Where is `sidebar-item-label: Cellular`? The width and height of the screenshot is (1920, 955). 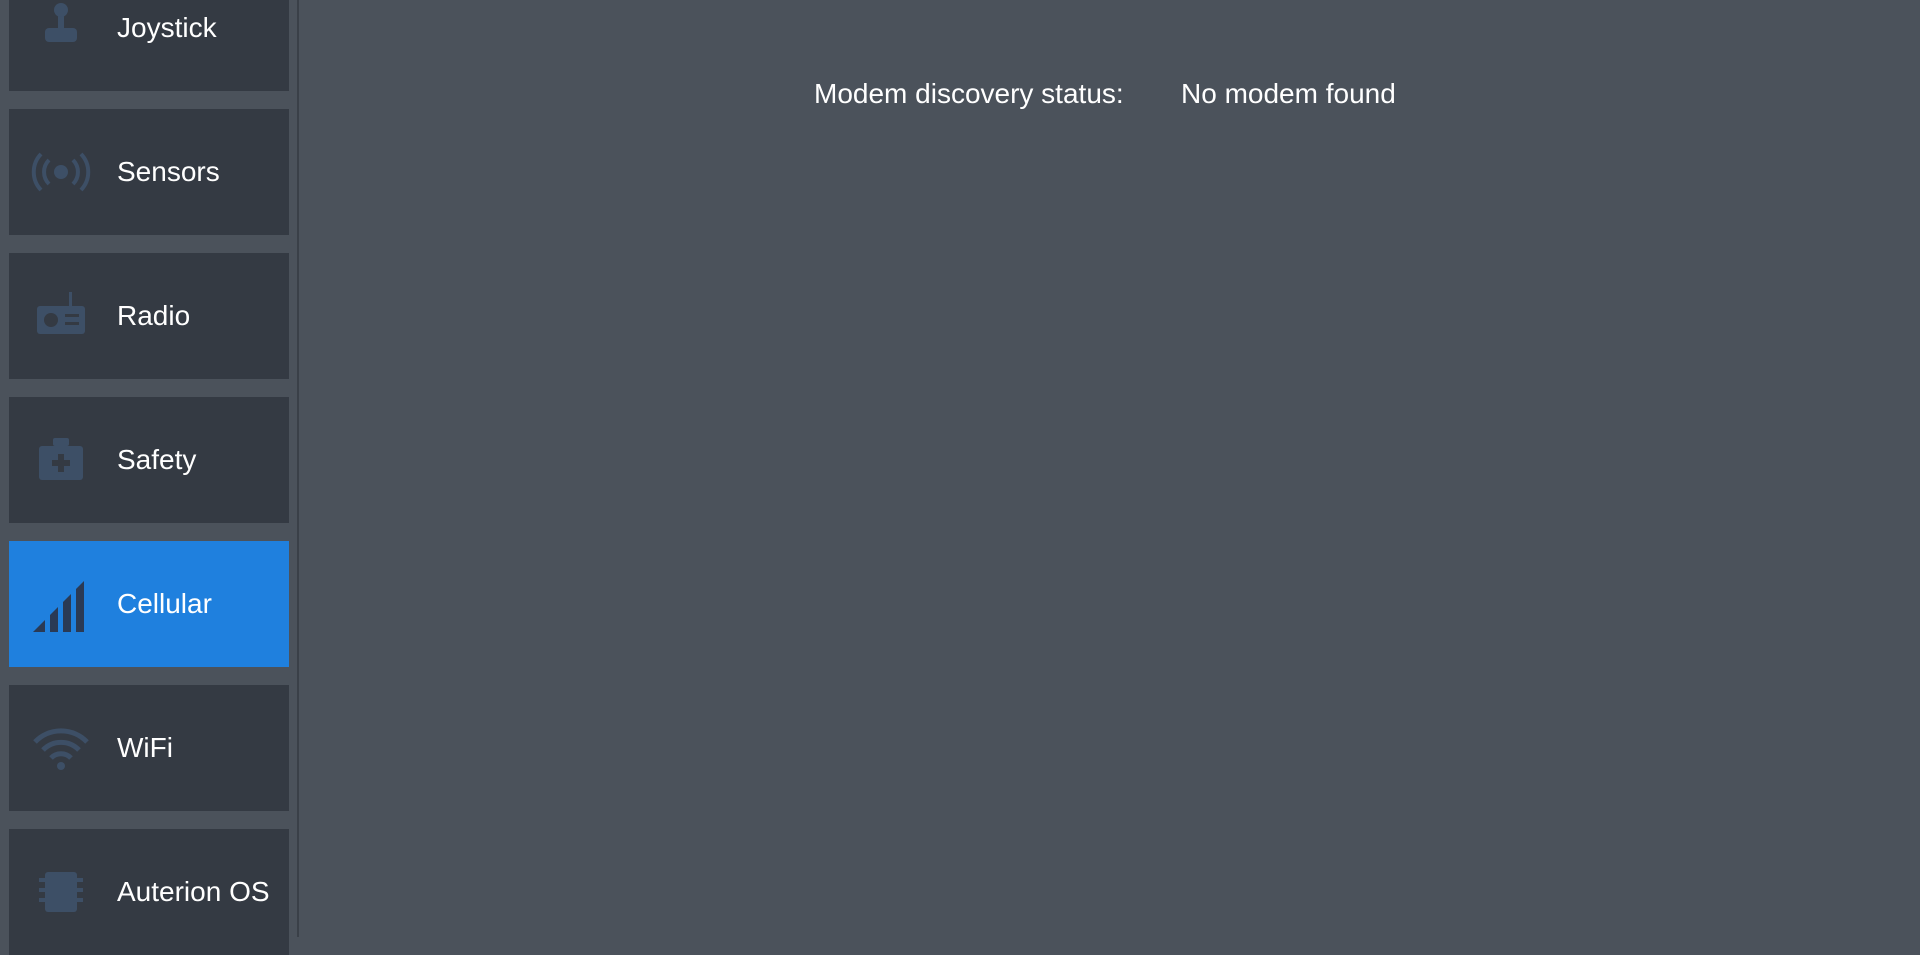
sidebar-item-label: Cellular is located at coordinates (164, 603).